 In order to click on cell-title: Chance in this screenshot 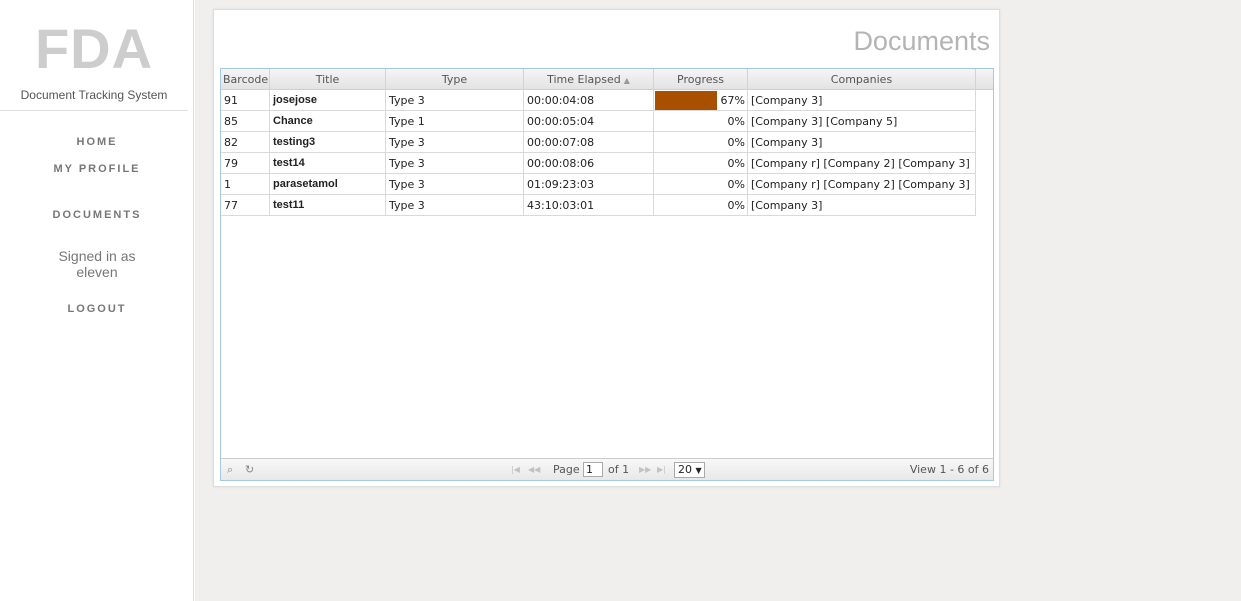, I will do `click(328, 121)`.